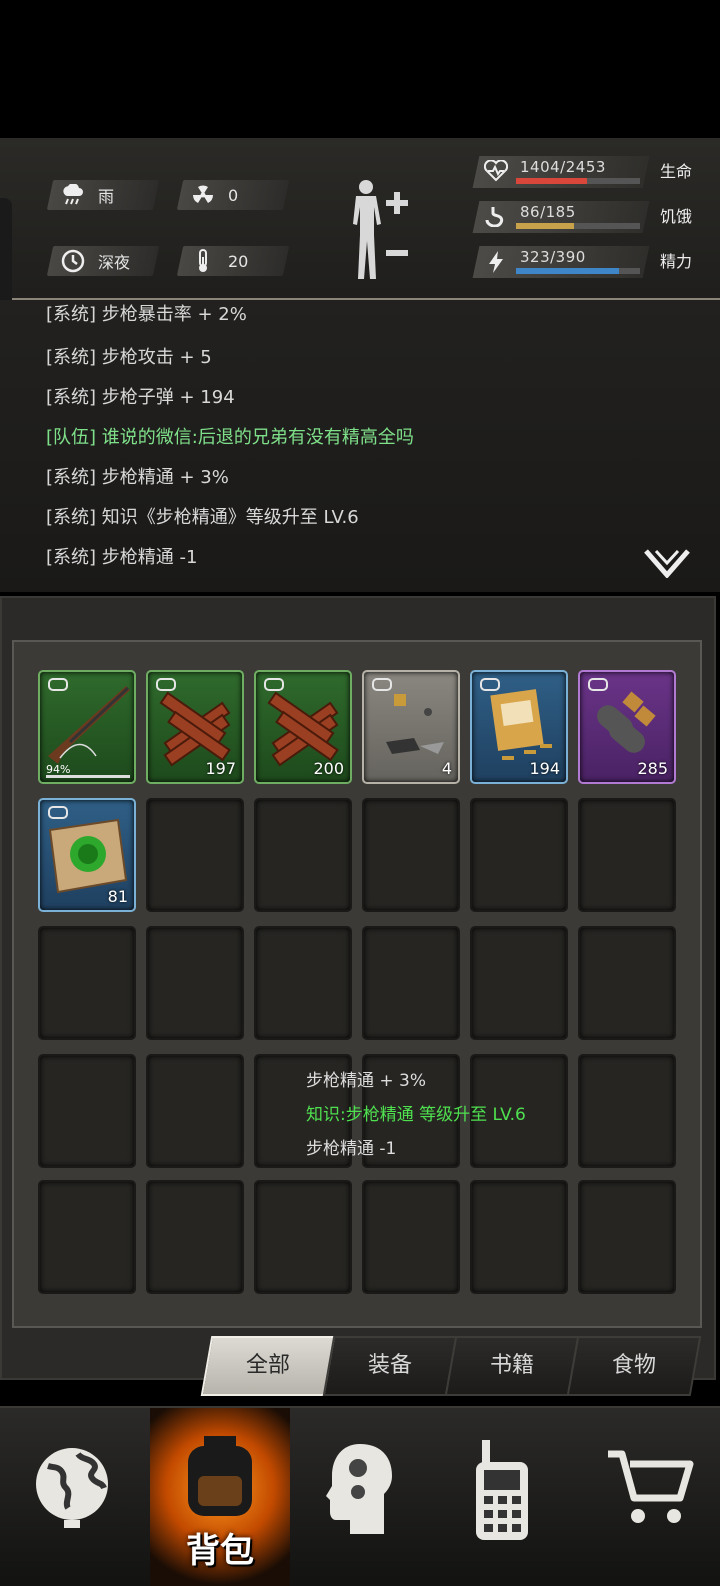  I want to click on item-quantity: 285, so click(652, 768).